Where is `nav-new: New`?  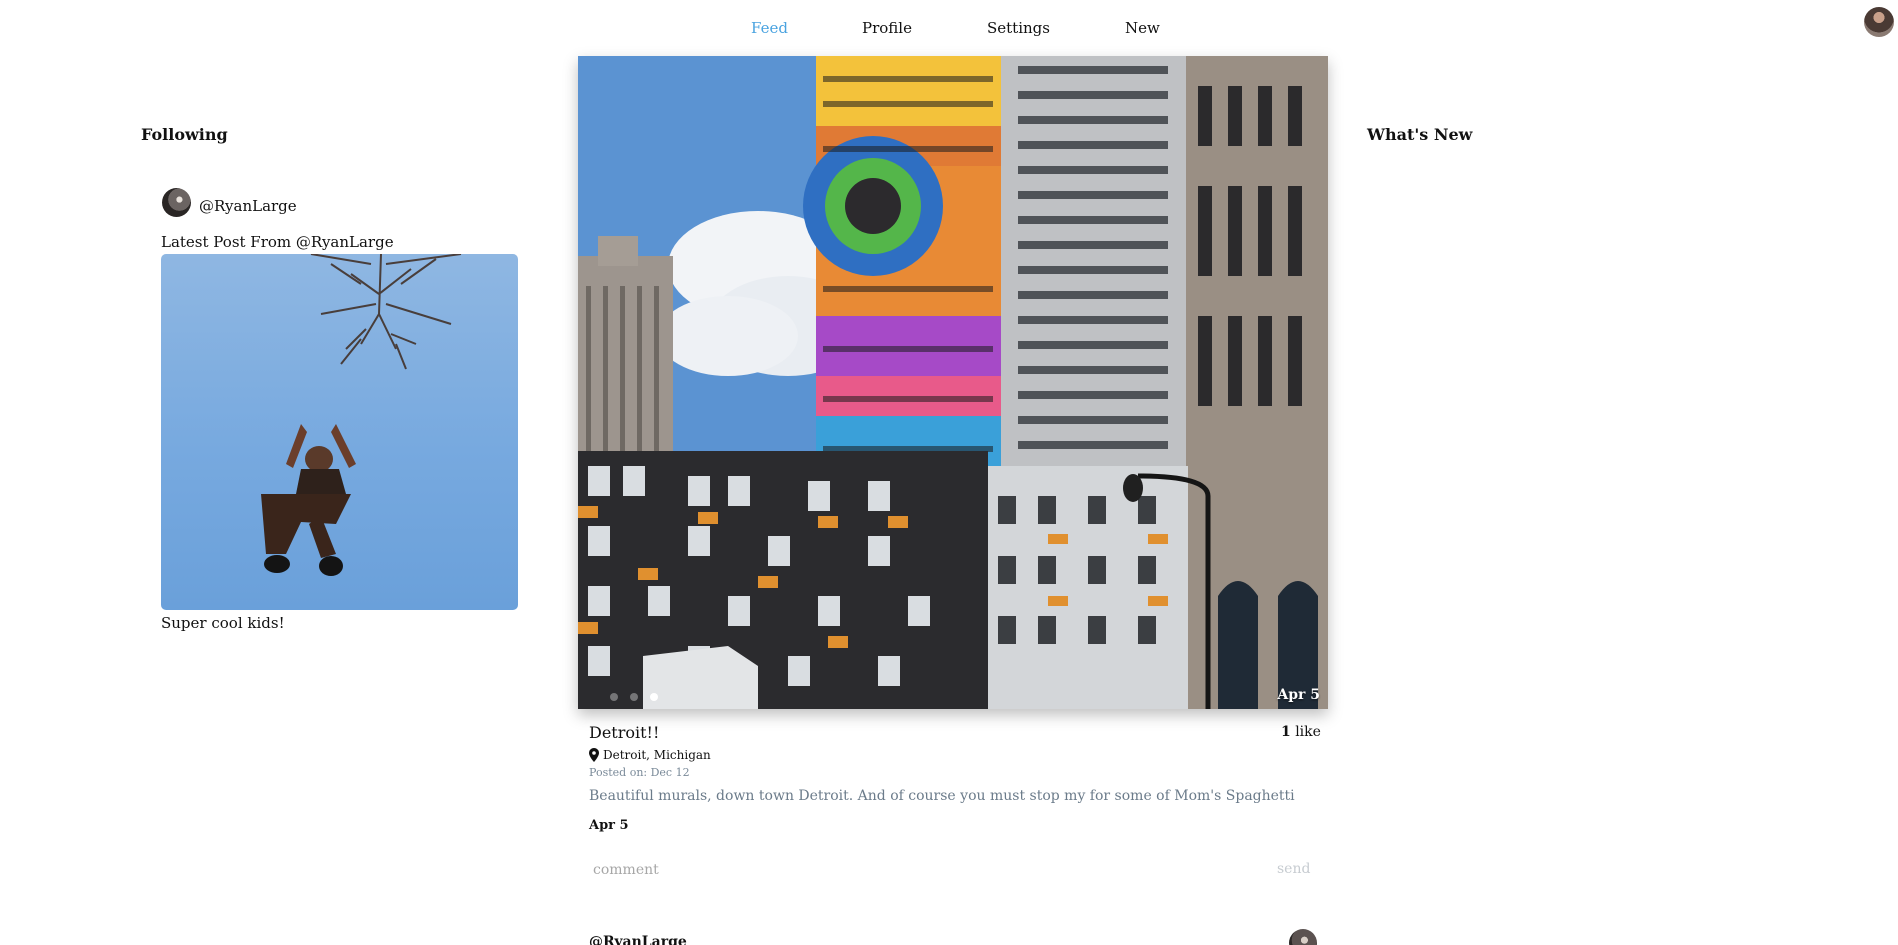 nav-new: New is located at coordinates (1142, 28).